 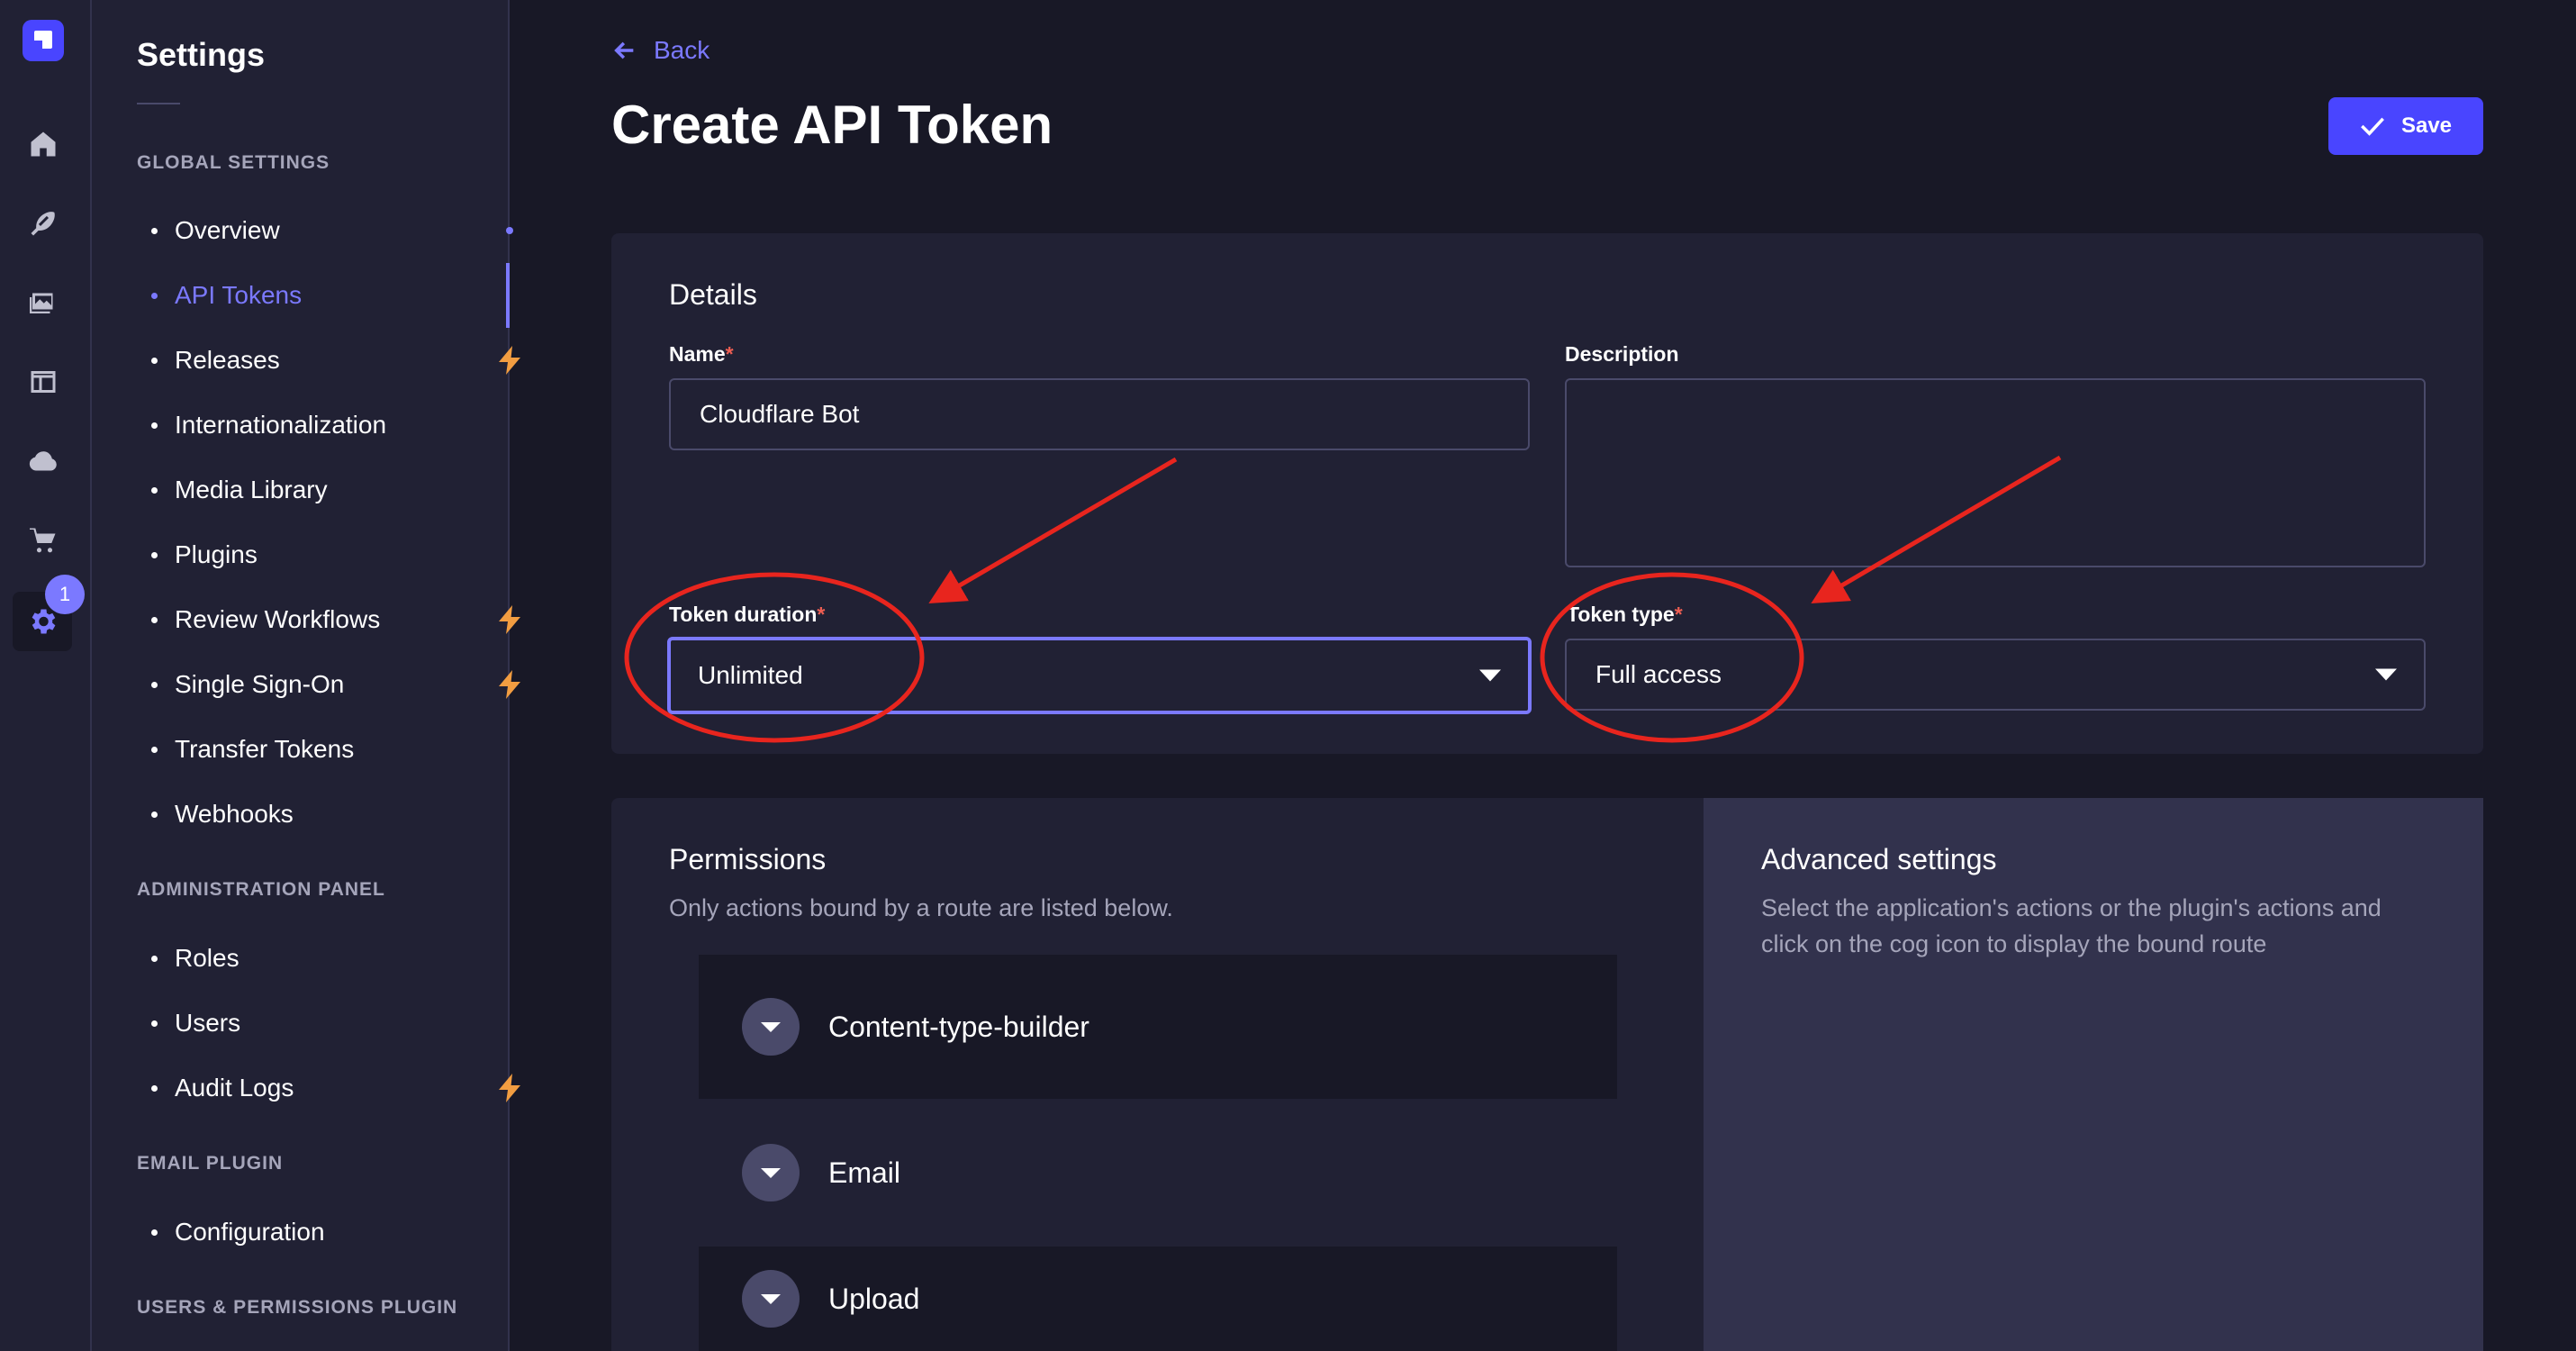 What do you see at coordinates (297, 1307) in the screenshot?
I see `section-title-users-permissions: USERS & PERMISSIONS PLUGIN` at bounding box center [297, 1307].